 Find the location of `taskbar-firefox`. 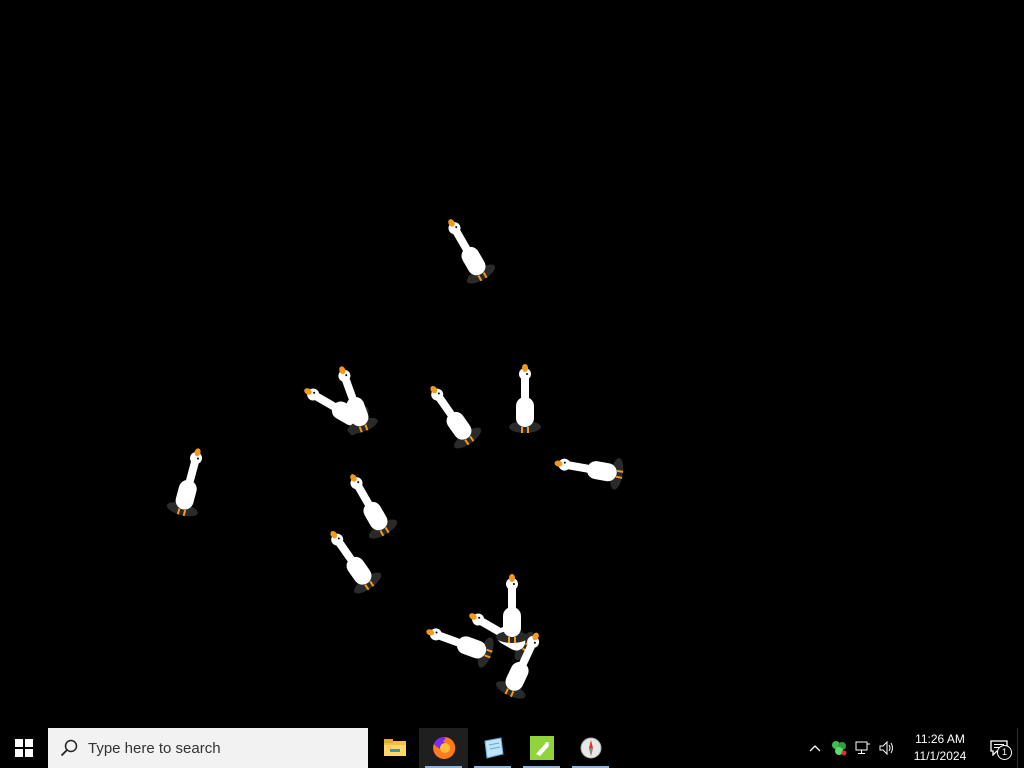

taskbar-firefox is located at coordinates (443, 748).